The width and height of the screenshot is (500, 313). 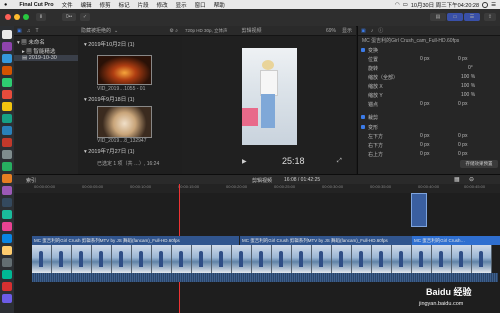 I want to click on apple-logo-icon: ●, so click(x=5, y=5).